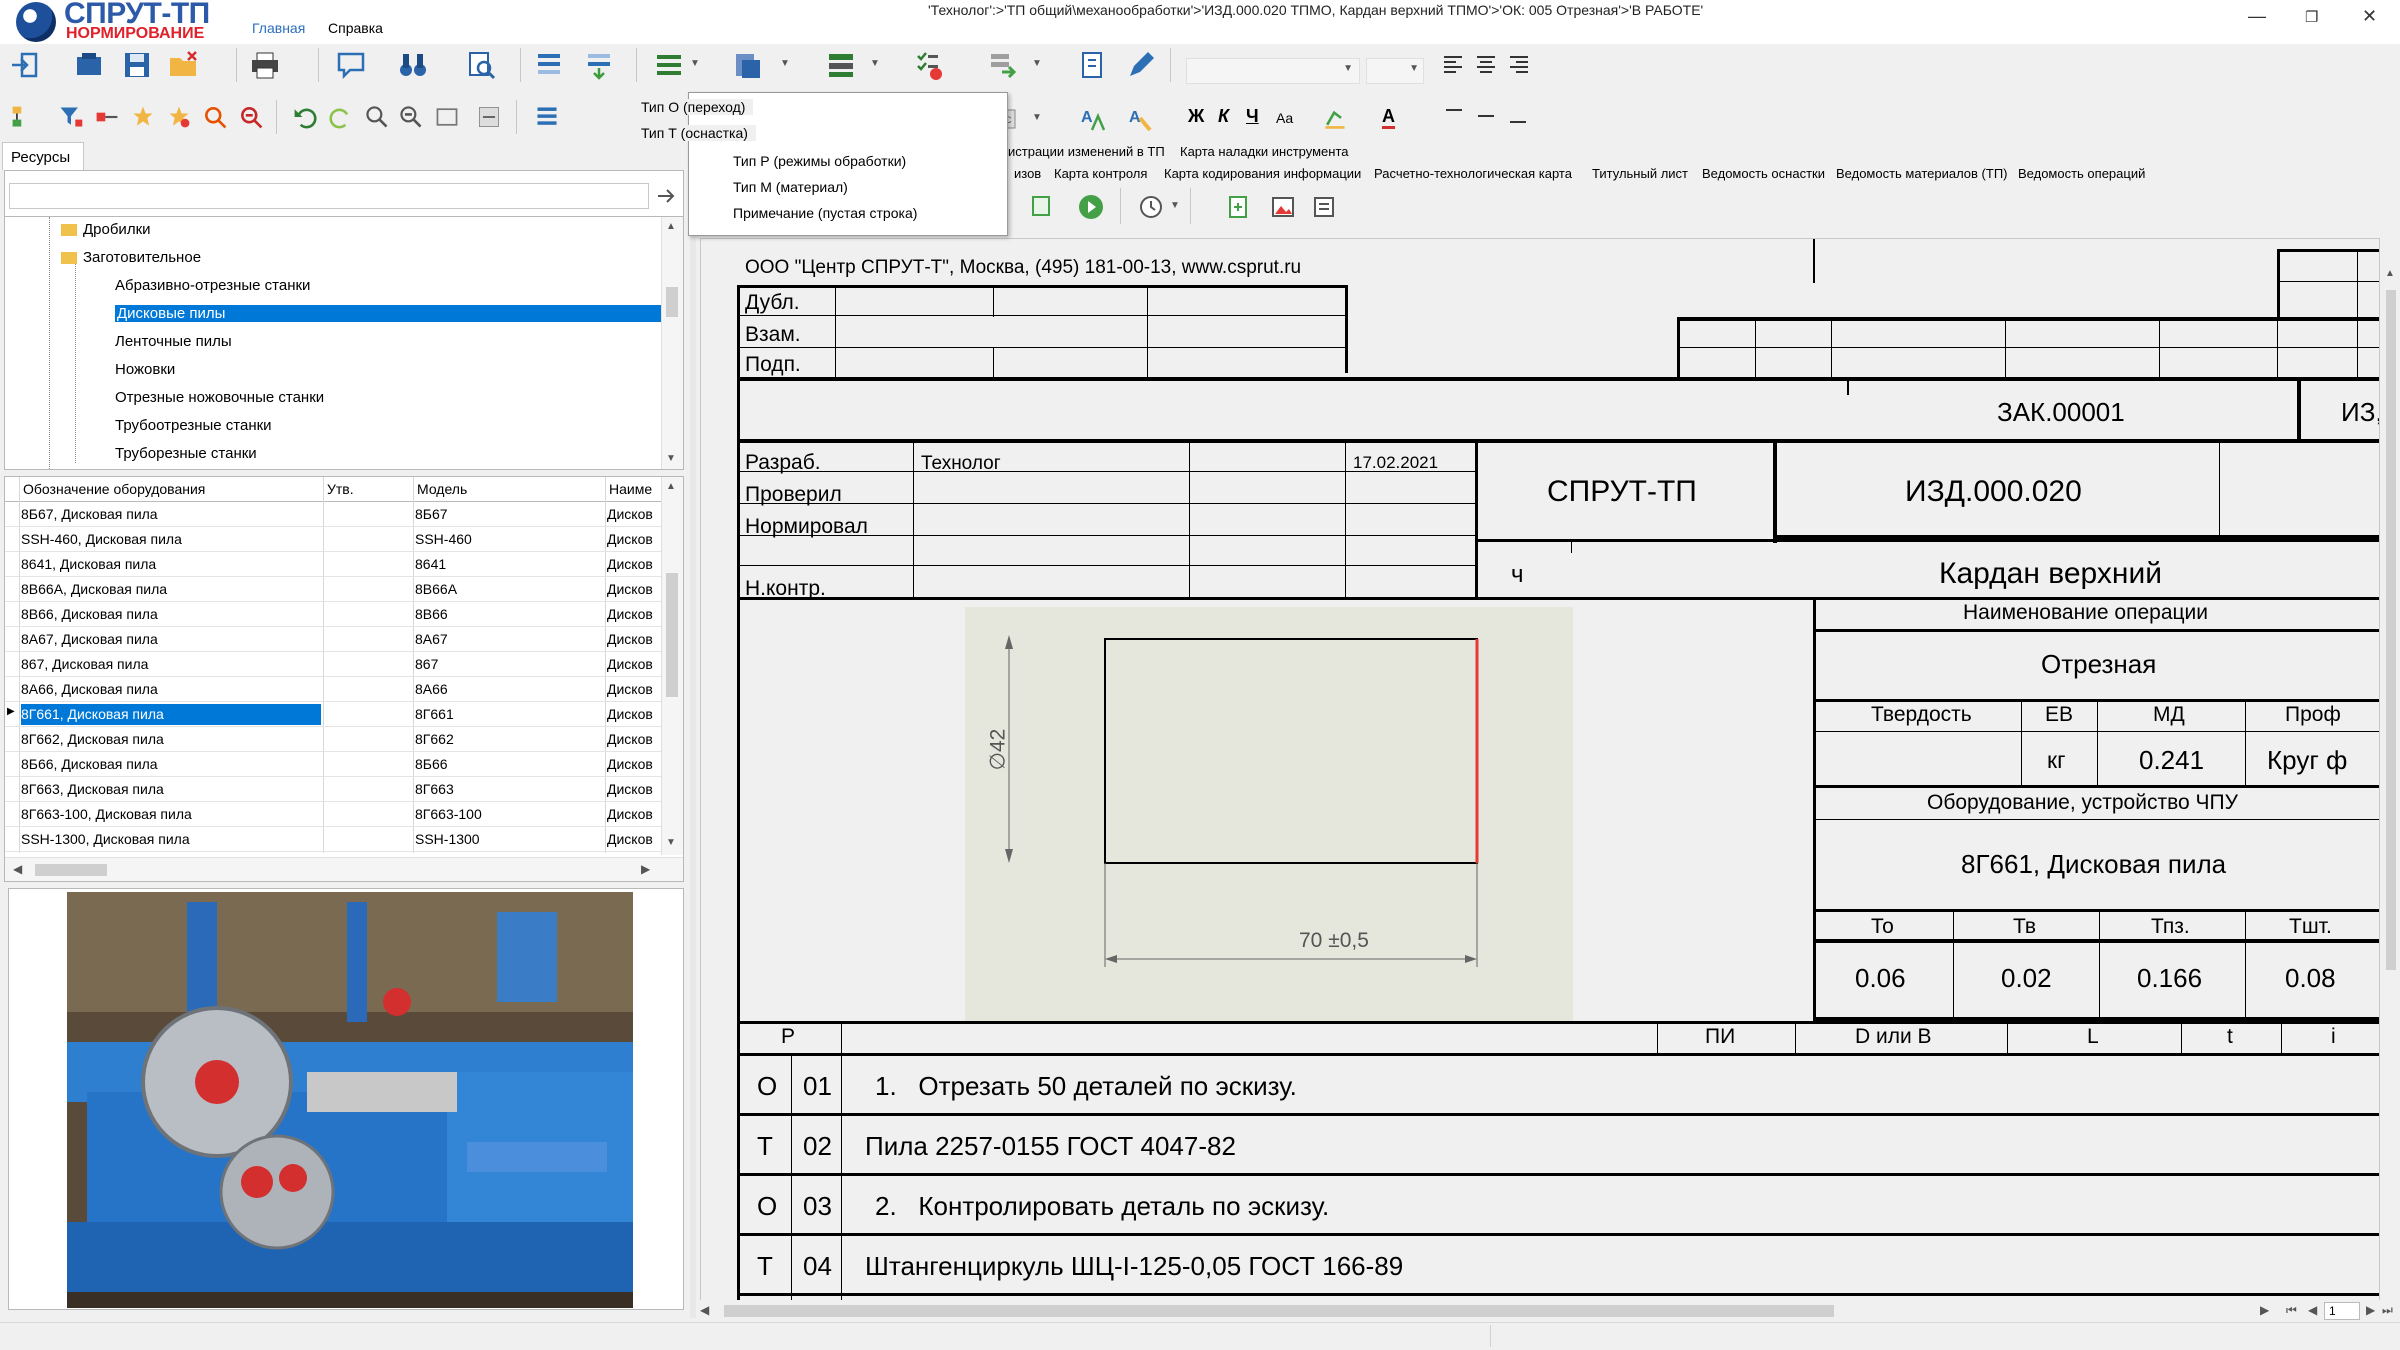 This screenshot has height=1350, width=2400. Describe the element at coordinates (672, 302) in the screenshot. I see `tree-scrollbar-thumb` at that location.